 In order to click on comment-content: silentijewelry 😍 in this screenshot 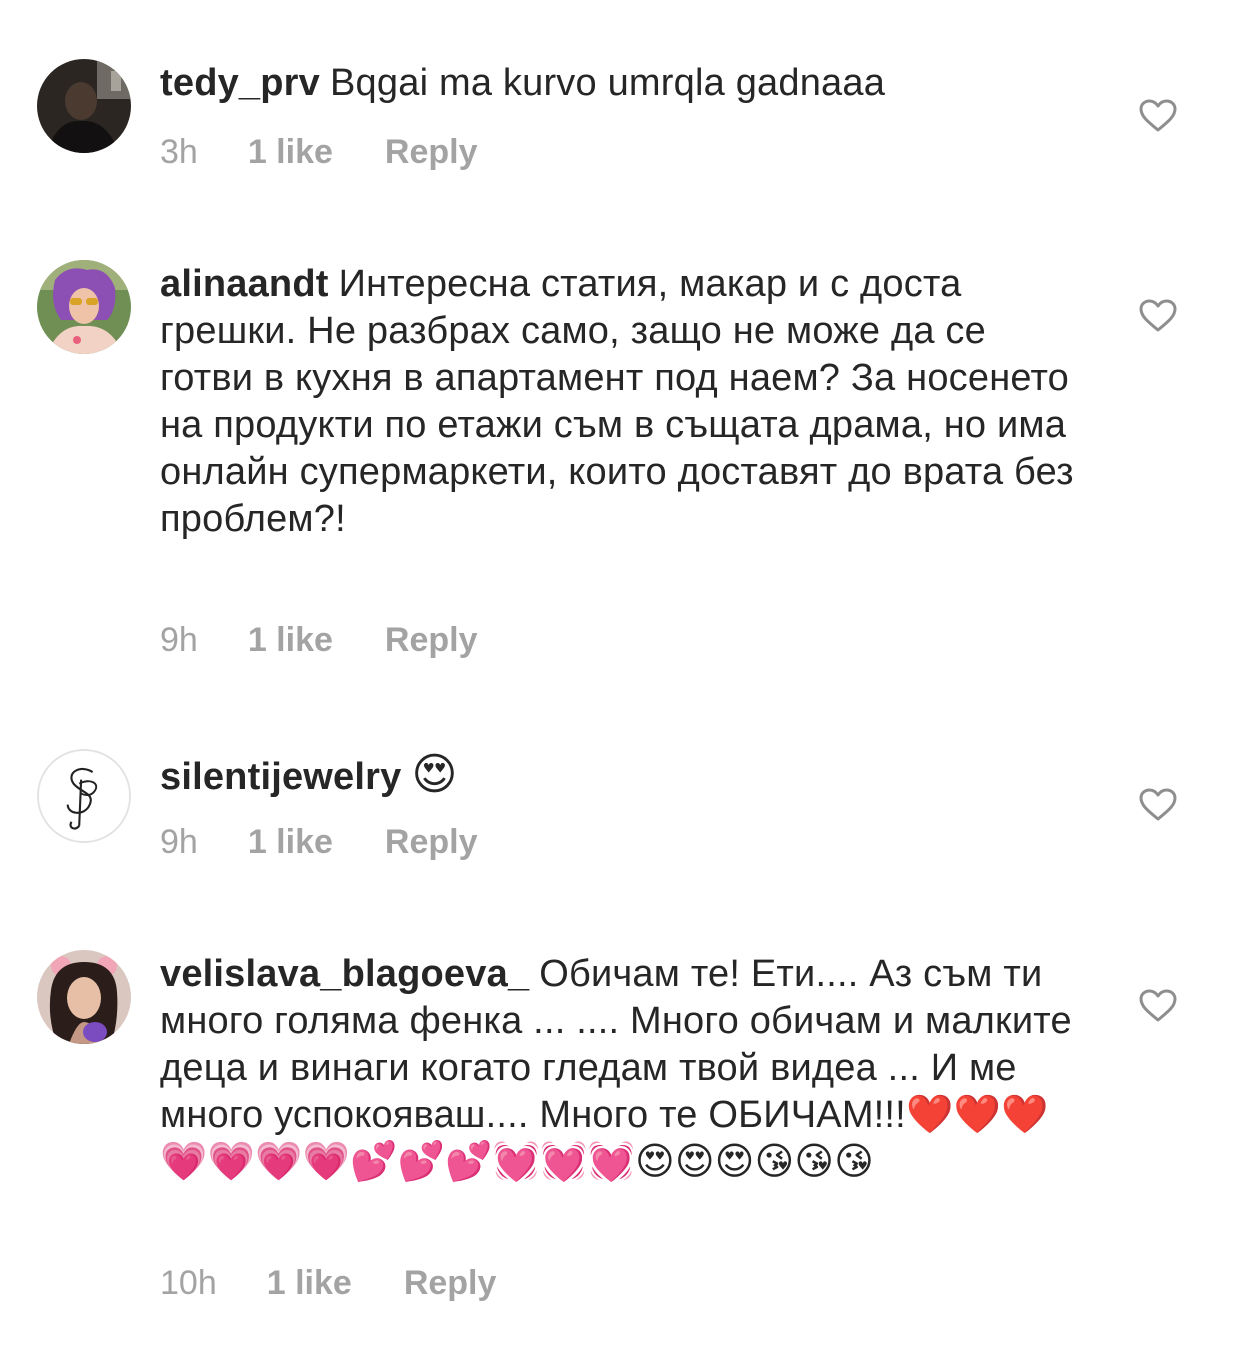, I will do `click(620, 776)`.